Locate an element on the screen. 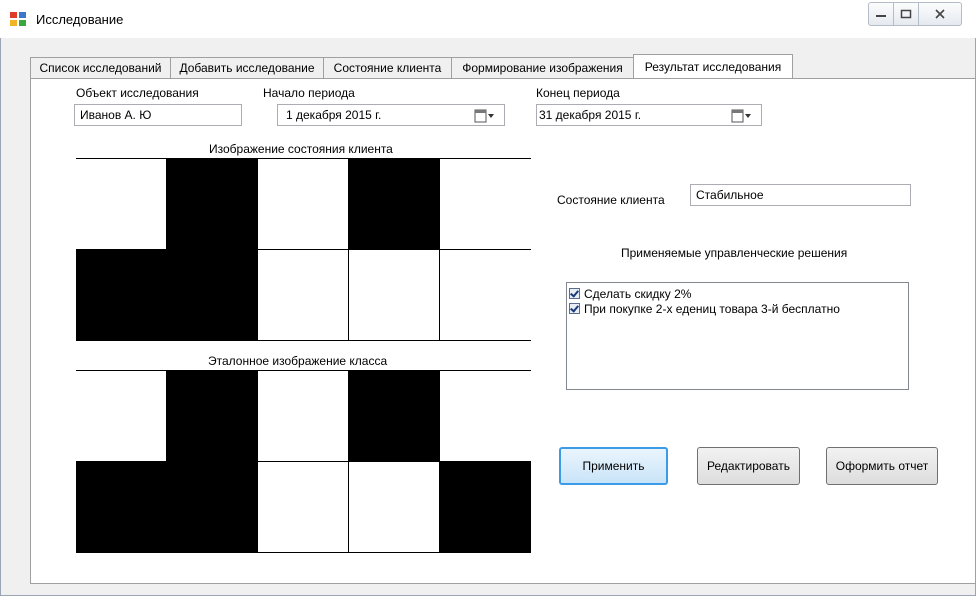 The height and width of the screenshot is (598, 978). reference-image-grid is located at coordinates (303, 461).